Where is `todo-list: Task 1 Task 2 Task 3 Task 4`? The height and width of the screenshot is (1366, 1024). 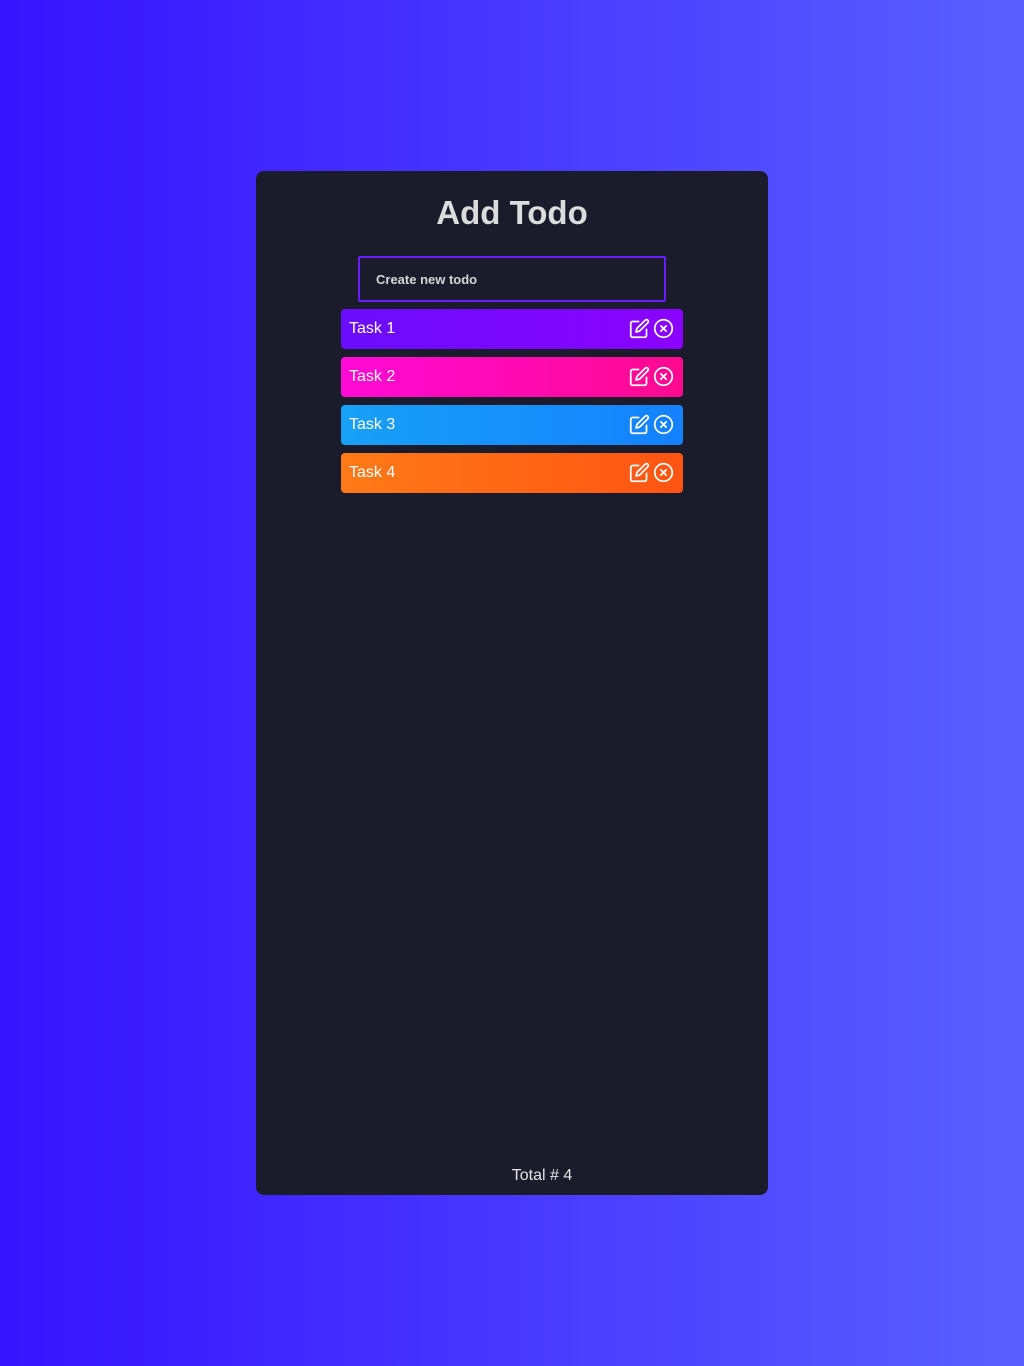
todo-list: Task 1 Task 2 Task 3 Task 4 is located at coordinates (512, 405).